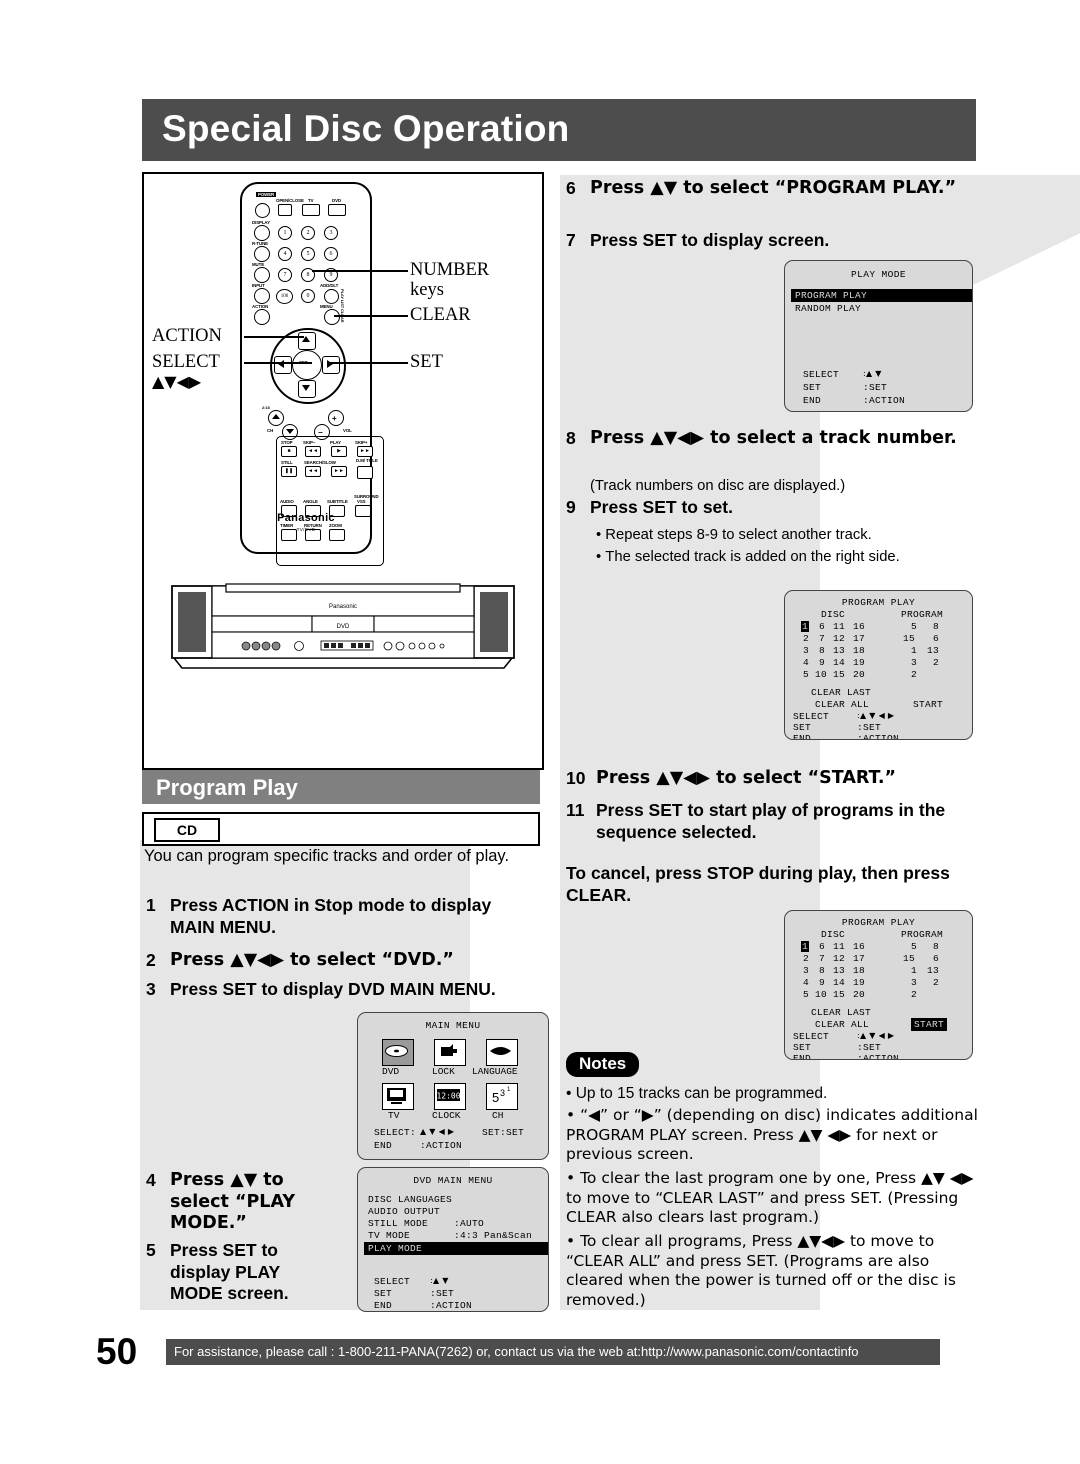 This screenshot has height=1464, width=1080. I want to click on dvd-row-3-label: TV MODE, so click(389, 1235).